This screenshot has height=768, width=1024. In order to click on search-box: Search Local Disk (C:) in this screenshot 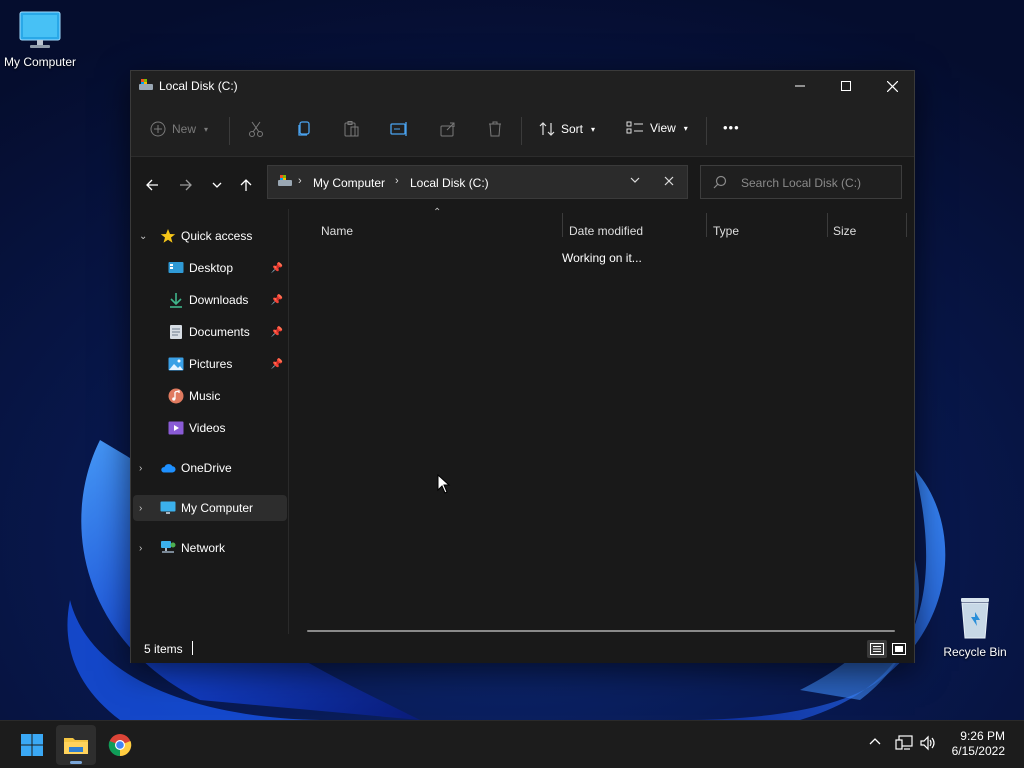, I will do `click(801, 182)`.